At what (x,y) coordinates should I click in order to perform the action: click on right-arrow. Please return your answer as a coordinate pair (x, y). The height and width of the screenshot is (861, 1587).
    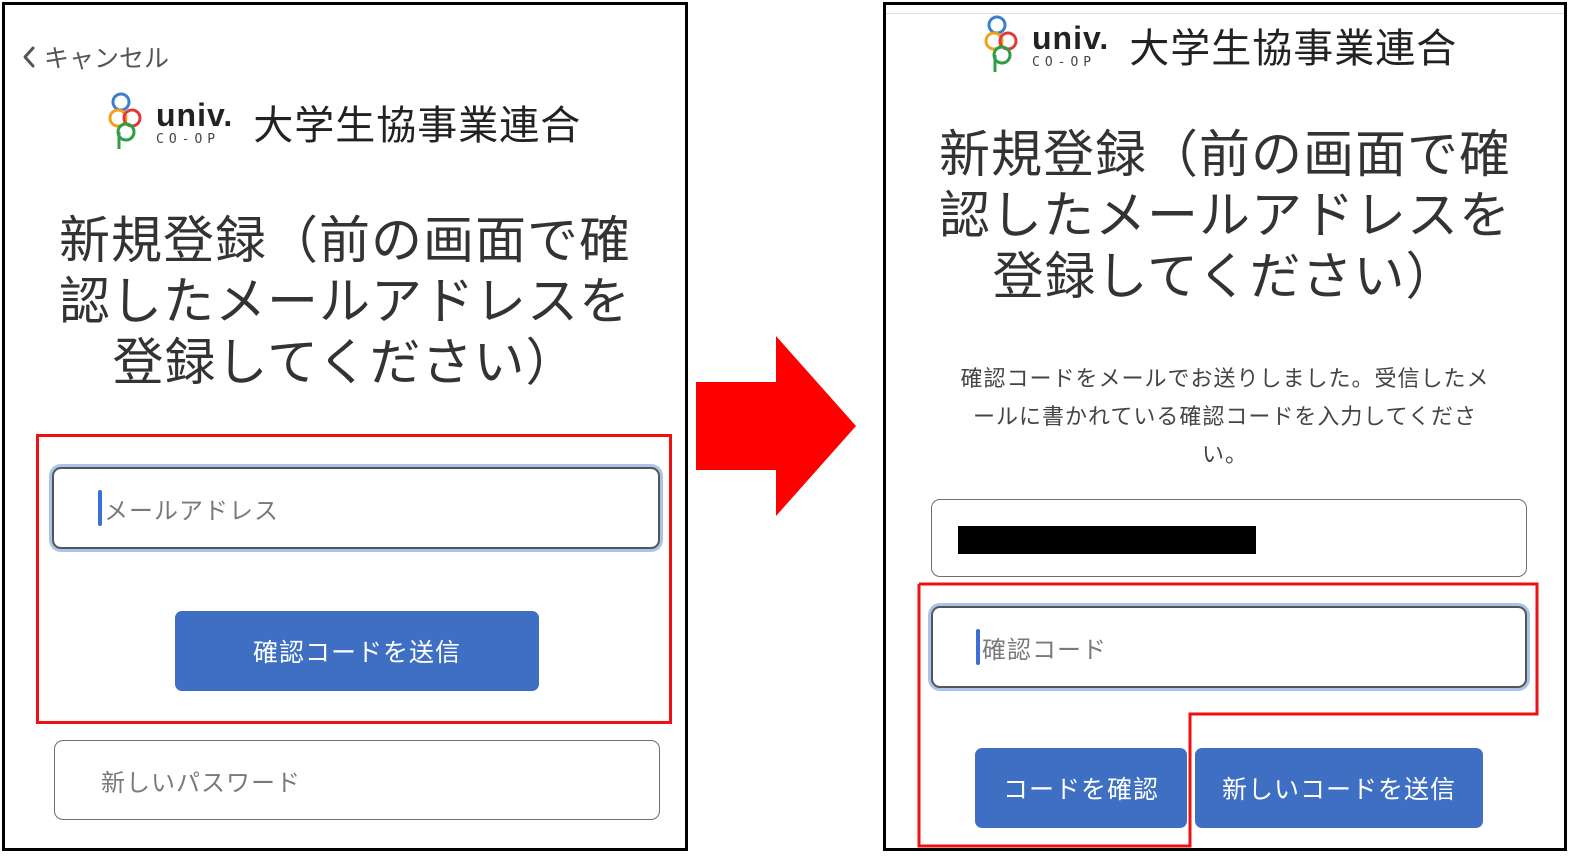
    Looking at the image, I should click on (776, 426).